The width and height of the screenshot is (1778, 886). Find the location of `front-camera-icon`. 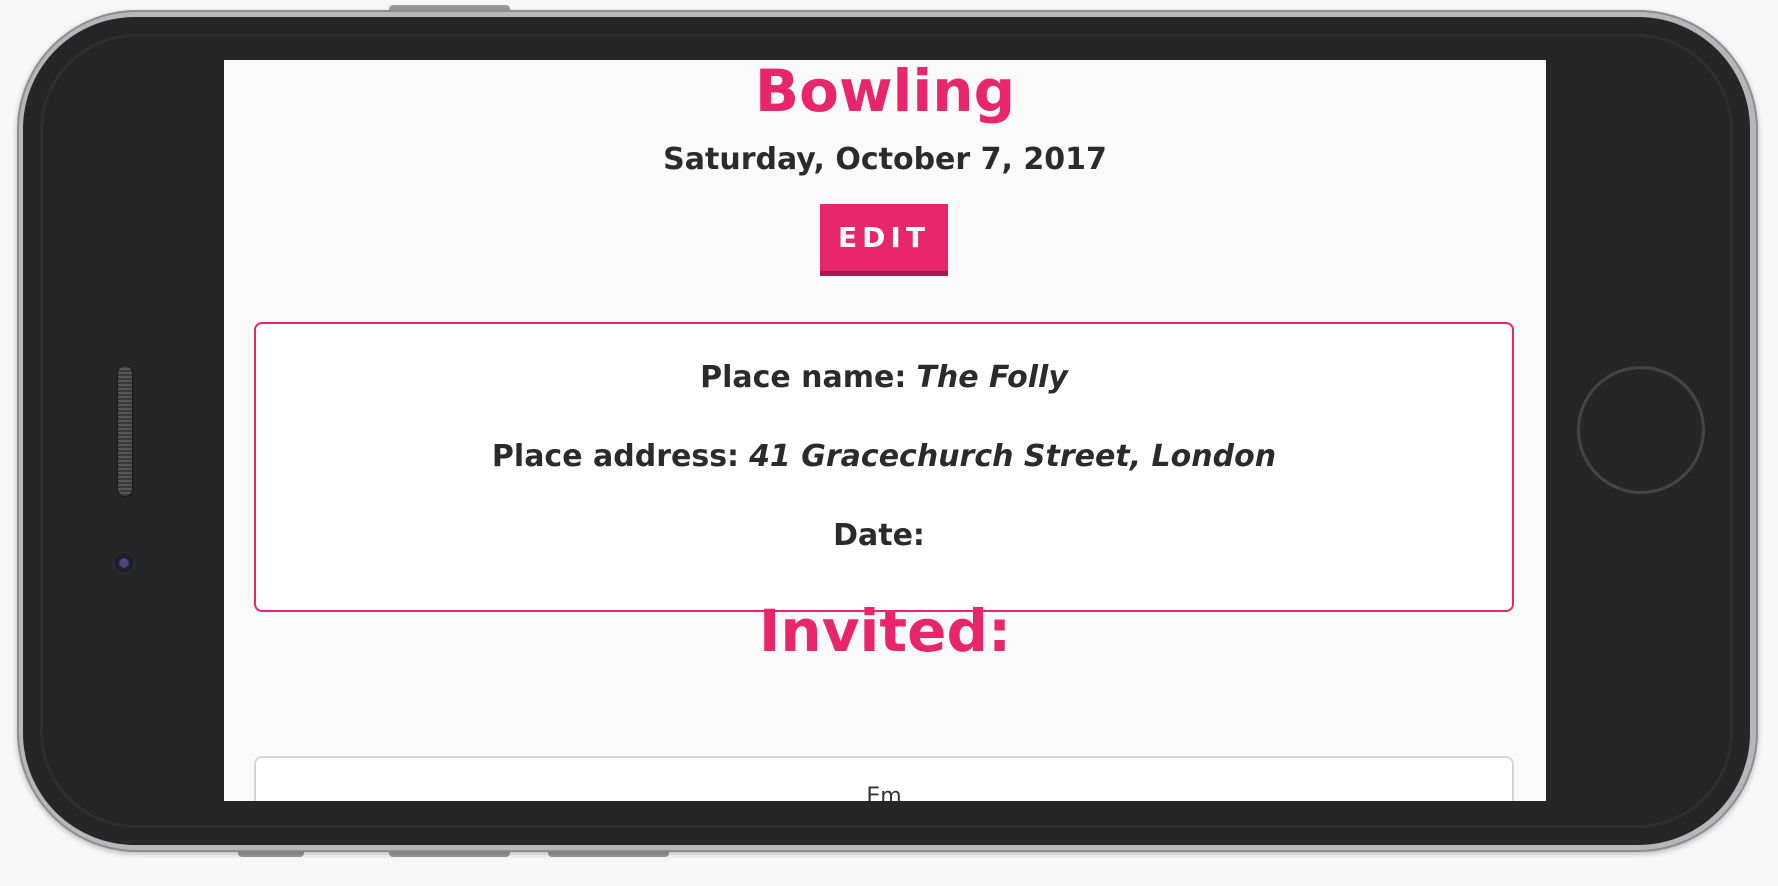

front-camera-icon is located at coordinates (124, 563).